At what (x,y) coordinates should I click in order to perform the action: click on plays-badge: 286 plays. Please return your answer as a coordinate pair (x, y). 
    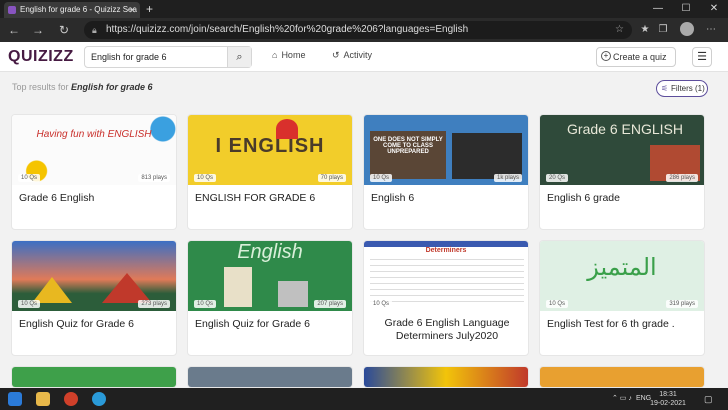
    Looking at the image, I should click on (682, 178).